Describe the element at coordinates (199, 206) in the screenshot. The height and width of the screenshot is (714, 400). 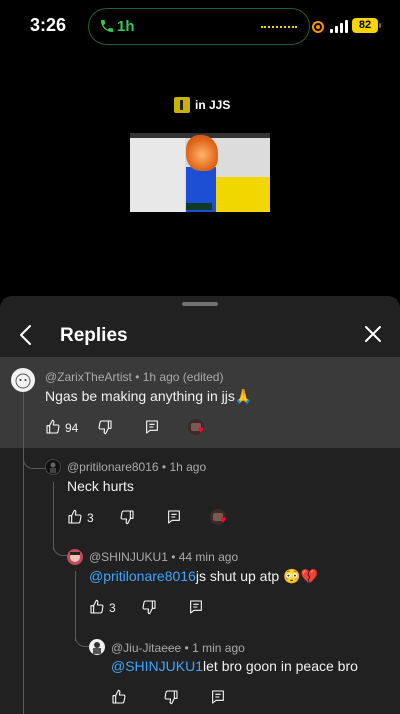
I see `game-hud` at that location.